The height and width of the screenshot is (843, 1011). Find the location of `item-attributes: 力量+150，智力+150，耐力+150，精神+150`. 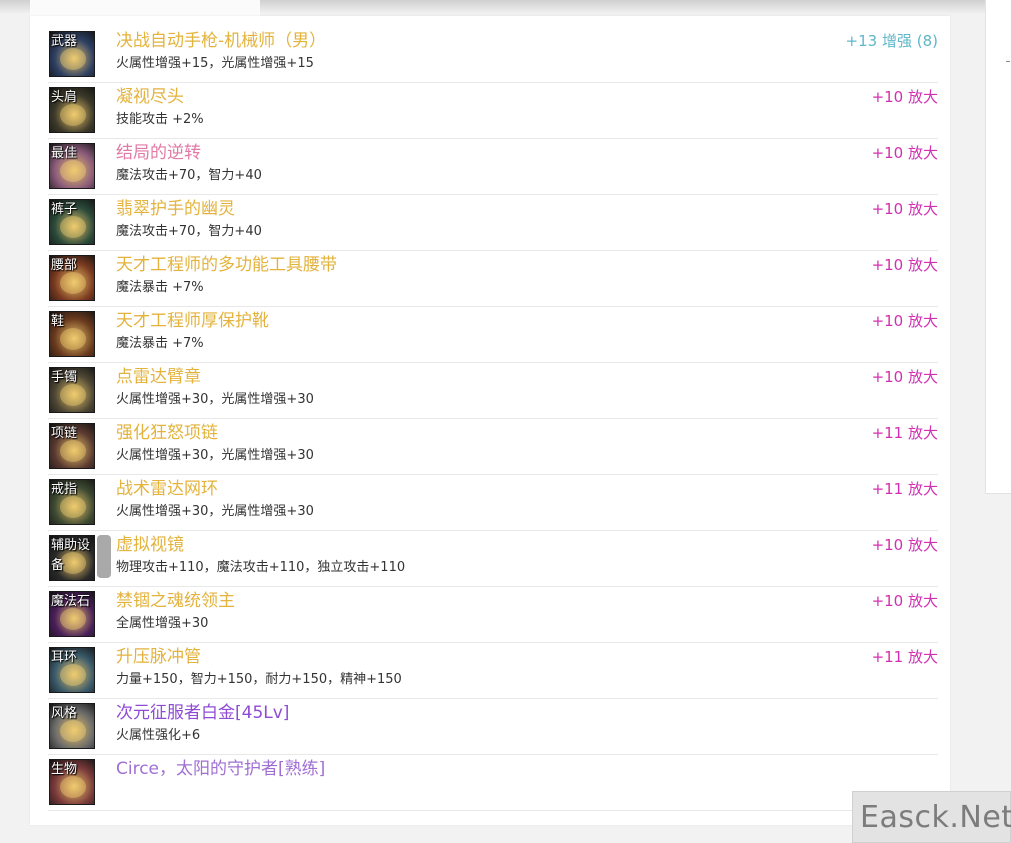

item-attributes: 力量+150，智力+150，耐力+150，精神+150 is located at coordinates (259, 679).